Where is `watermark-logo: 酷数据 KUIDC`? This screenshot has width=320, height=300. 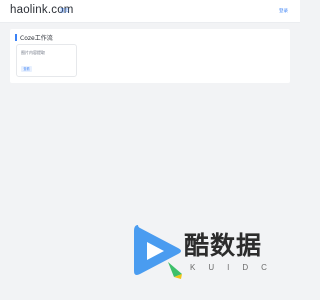
watermark-logo: 酷数据 KUIDC is located at coordinates (206, 251).